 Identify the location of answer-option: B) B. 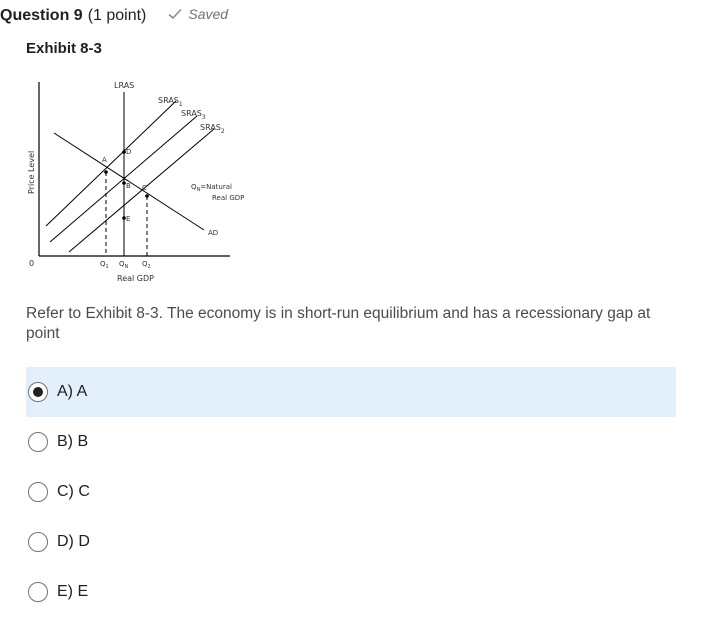
(351, 442).